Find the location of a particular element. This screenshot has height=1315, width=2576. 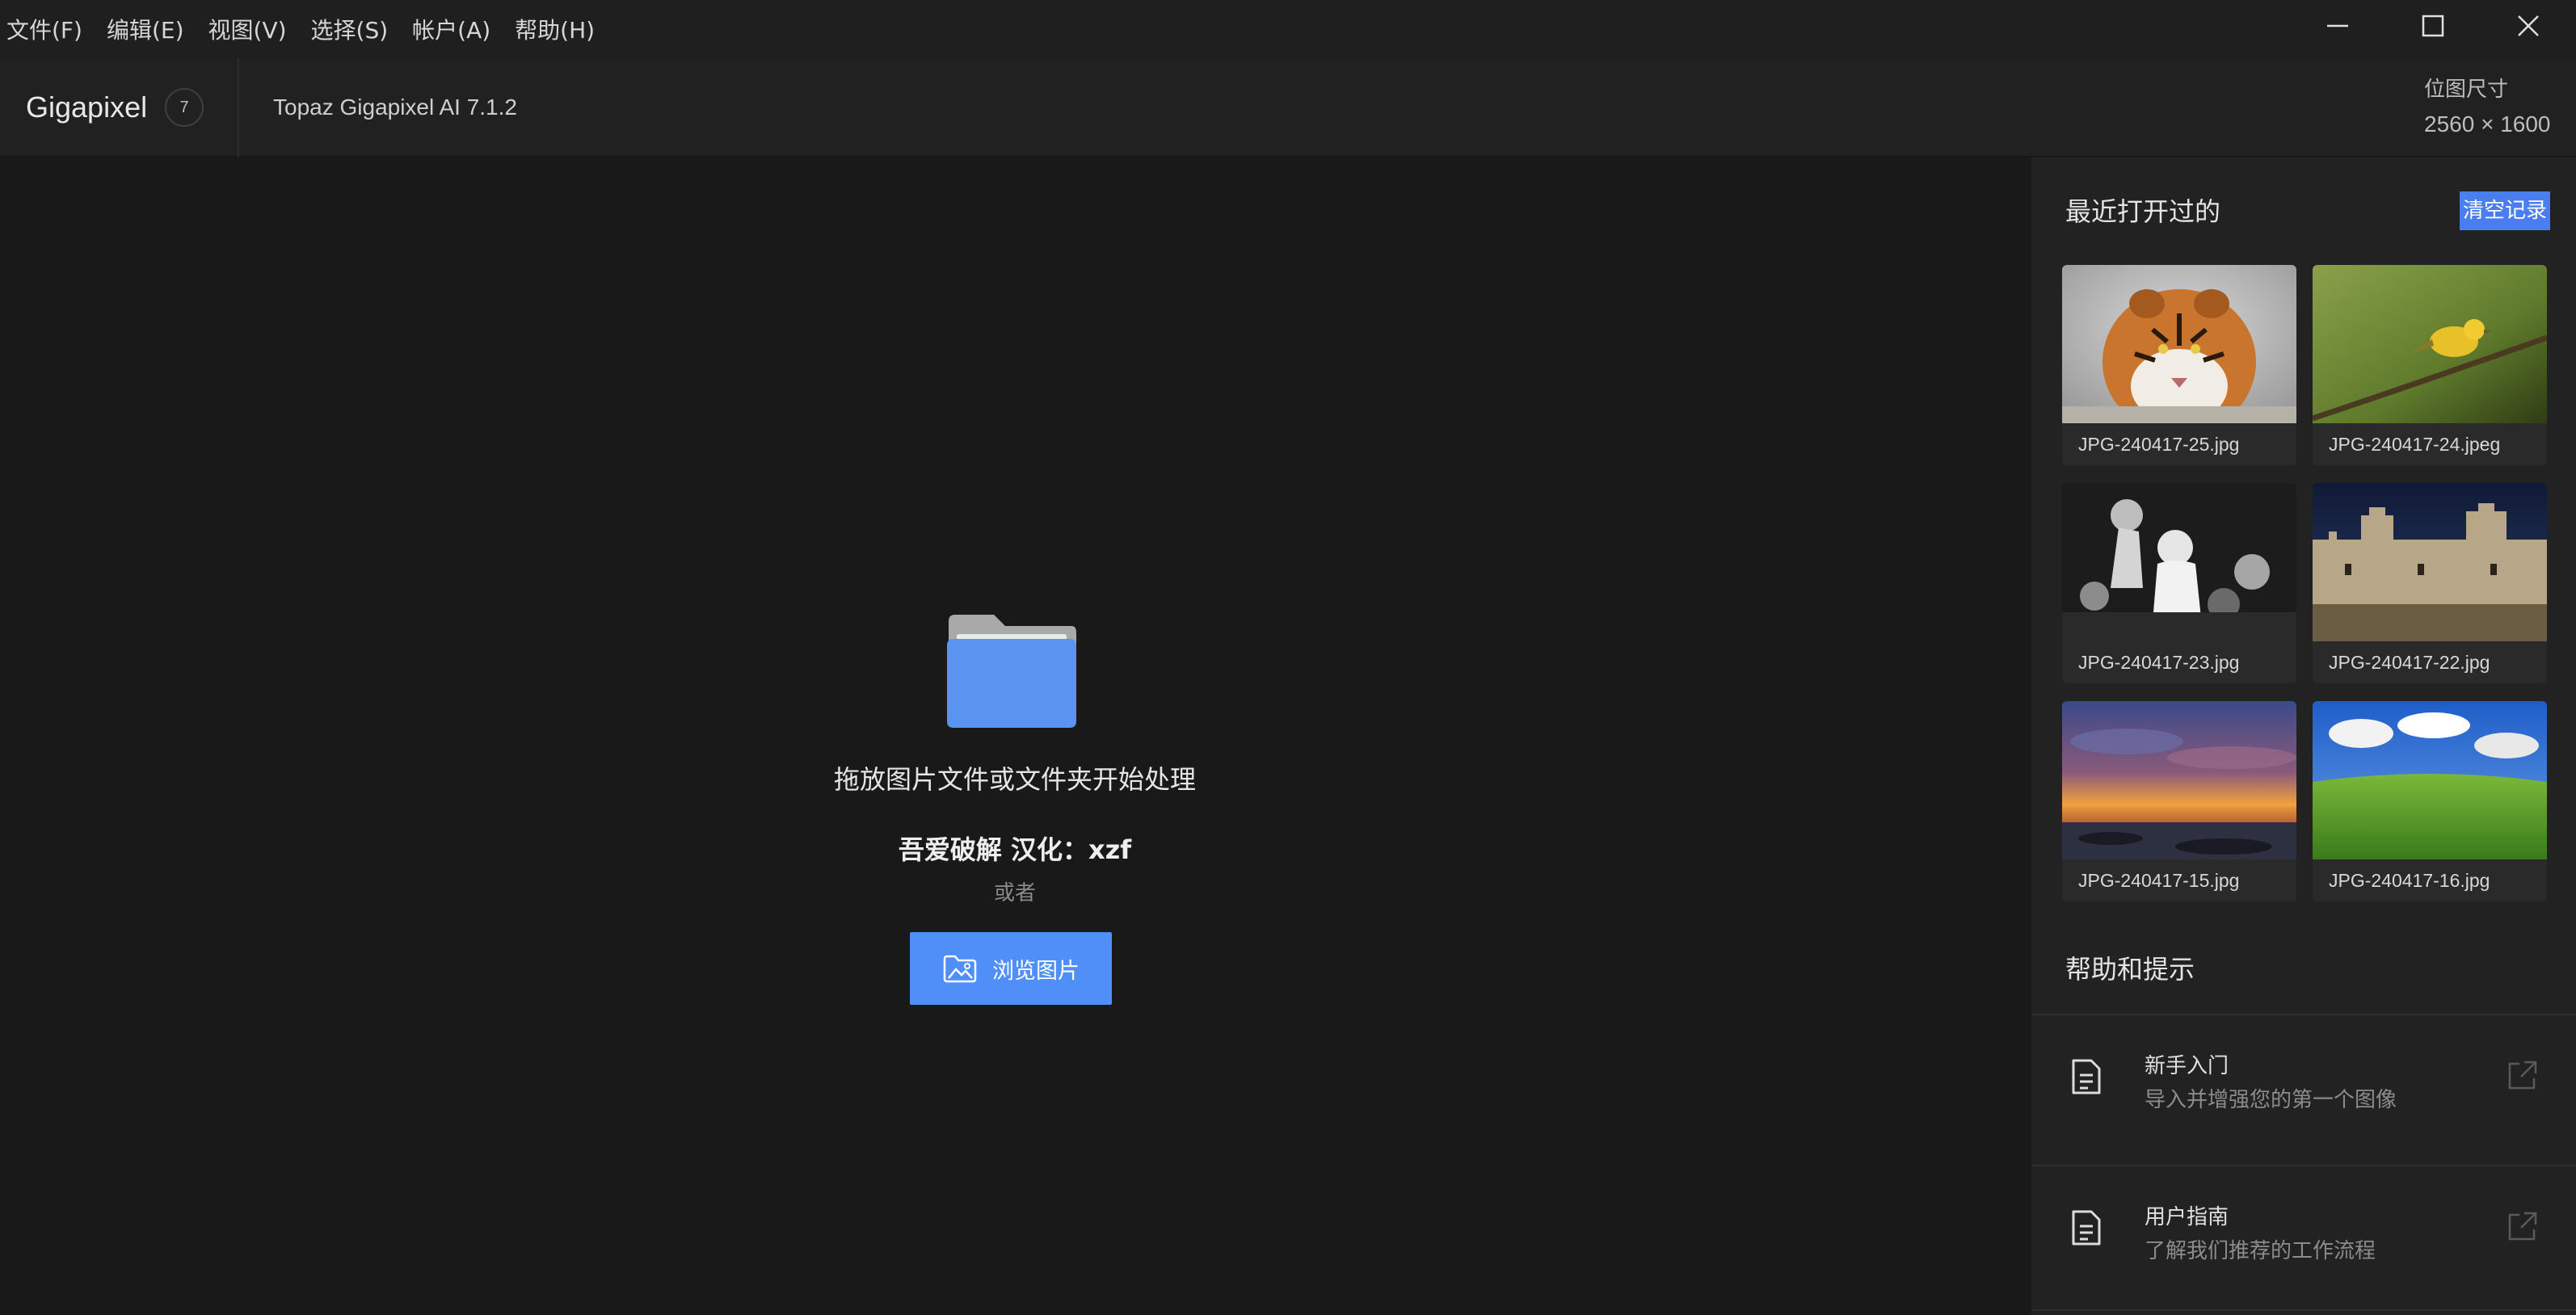

minimize-button is located at coordinates (2337, 26).